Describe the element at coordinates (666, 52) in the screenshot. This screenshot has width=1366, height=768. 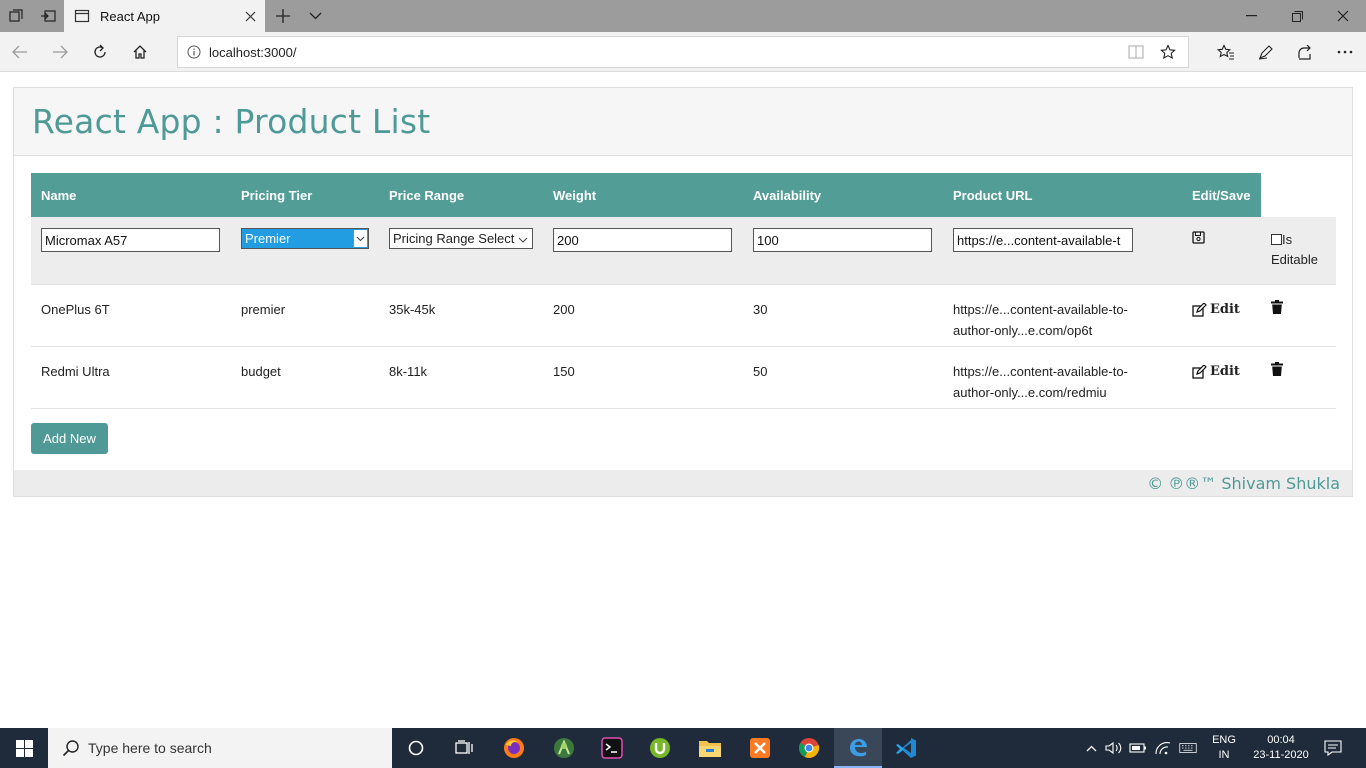
I see `url-text: localhost:3000/` at that location.